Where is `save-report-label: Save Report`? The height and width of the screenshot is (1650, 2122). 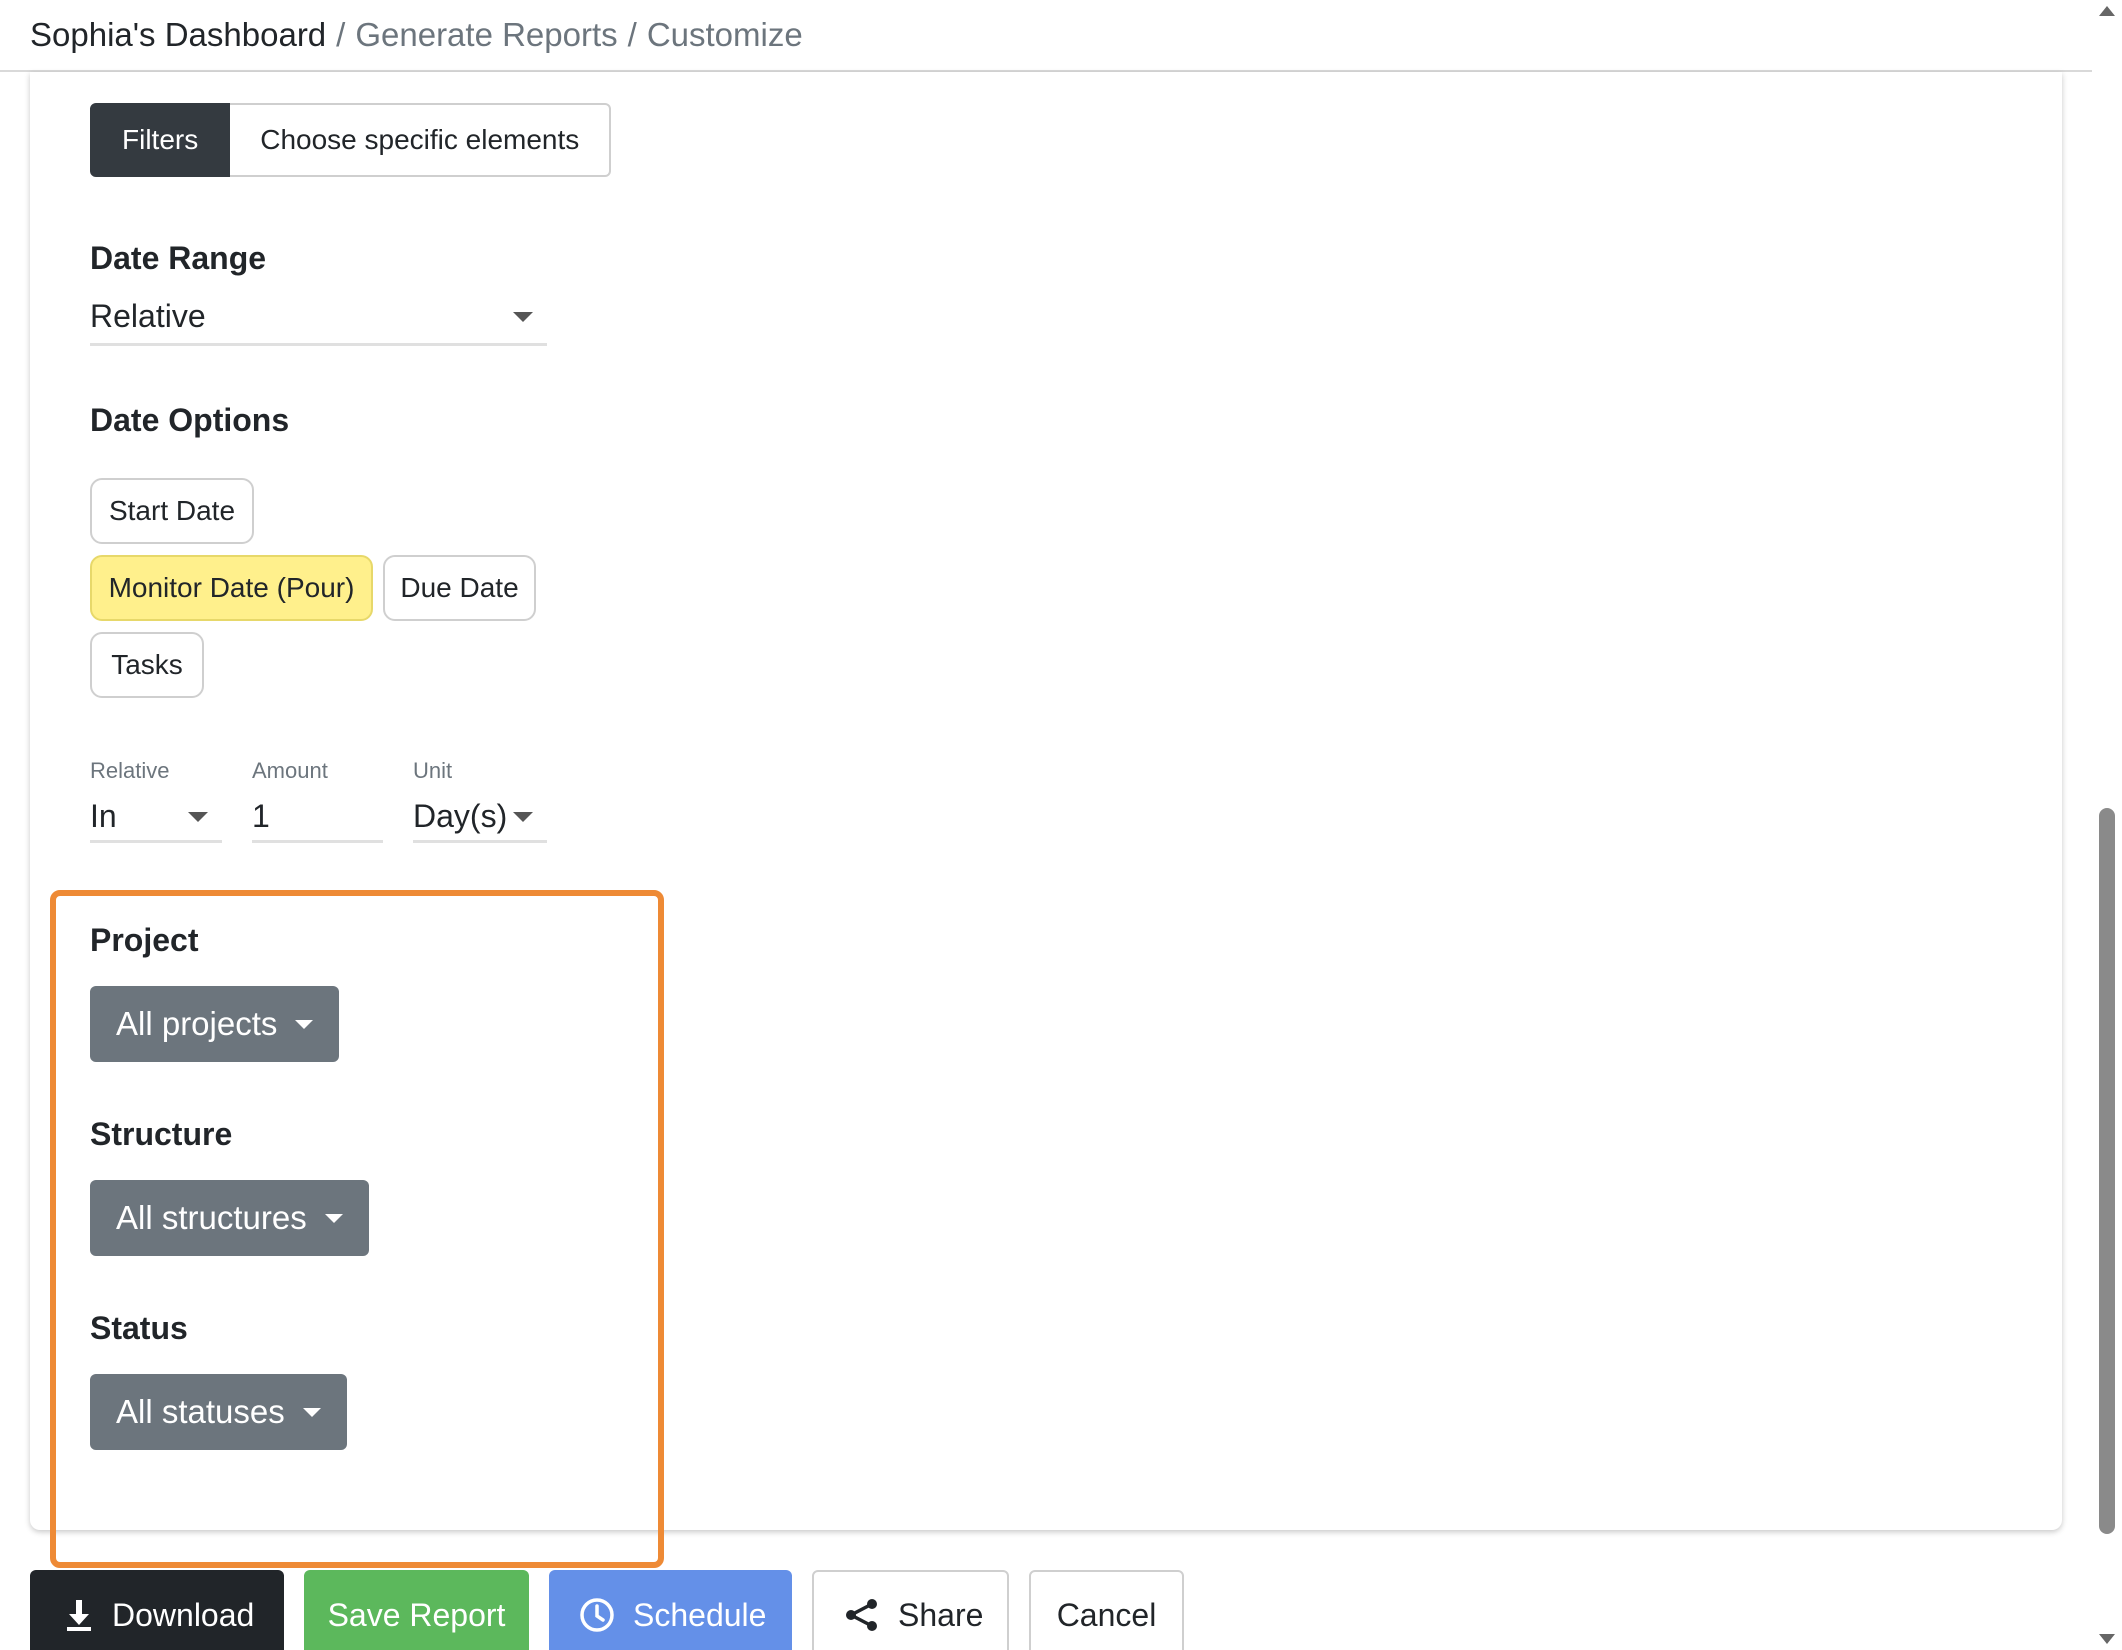 save-report-label: Save Report is located at coordinates (416, 1614).